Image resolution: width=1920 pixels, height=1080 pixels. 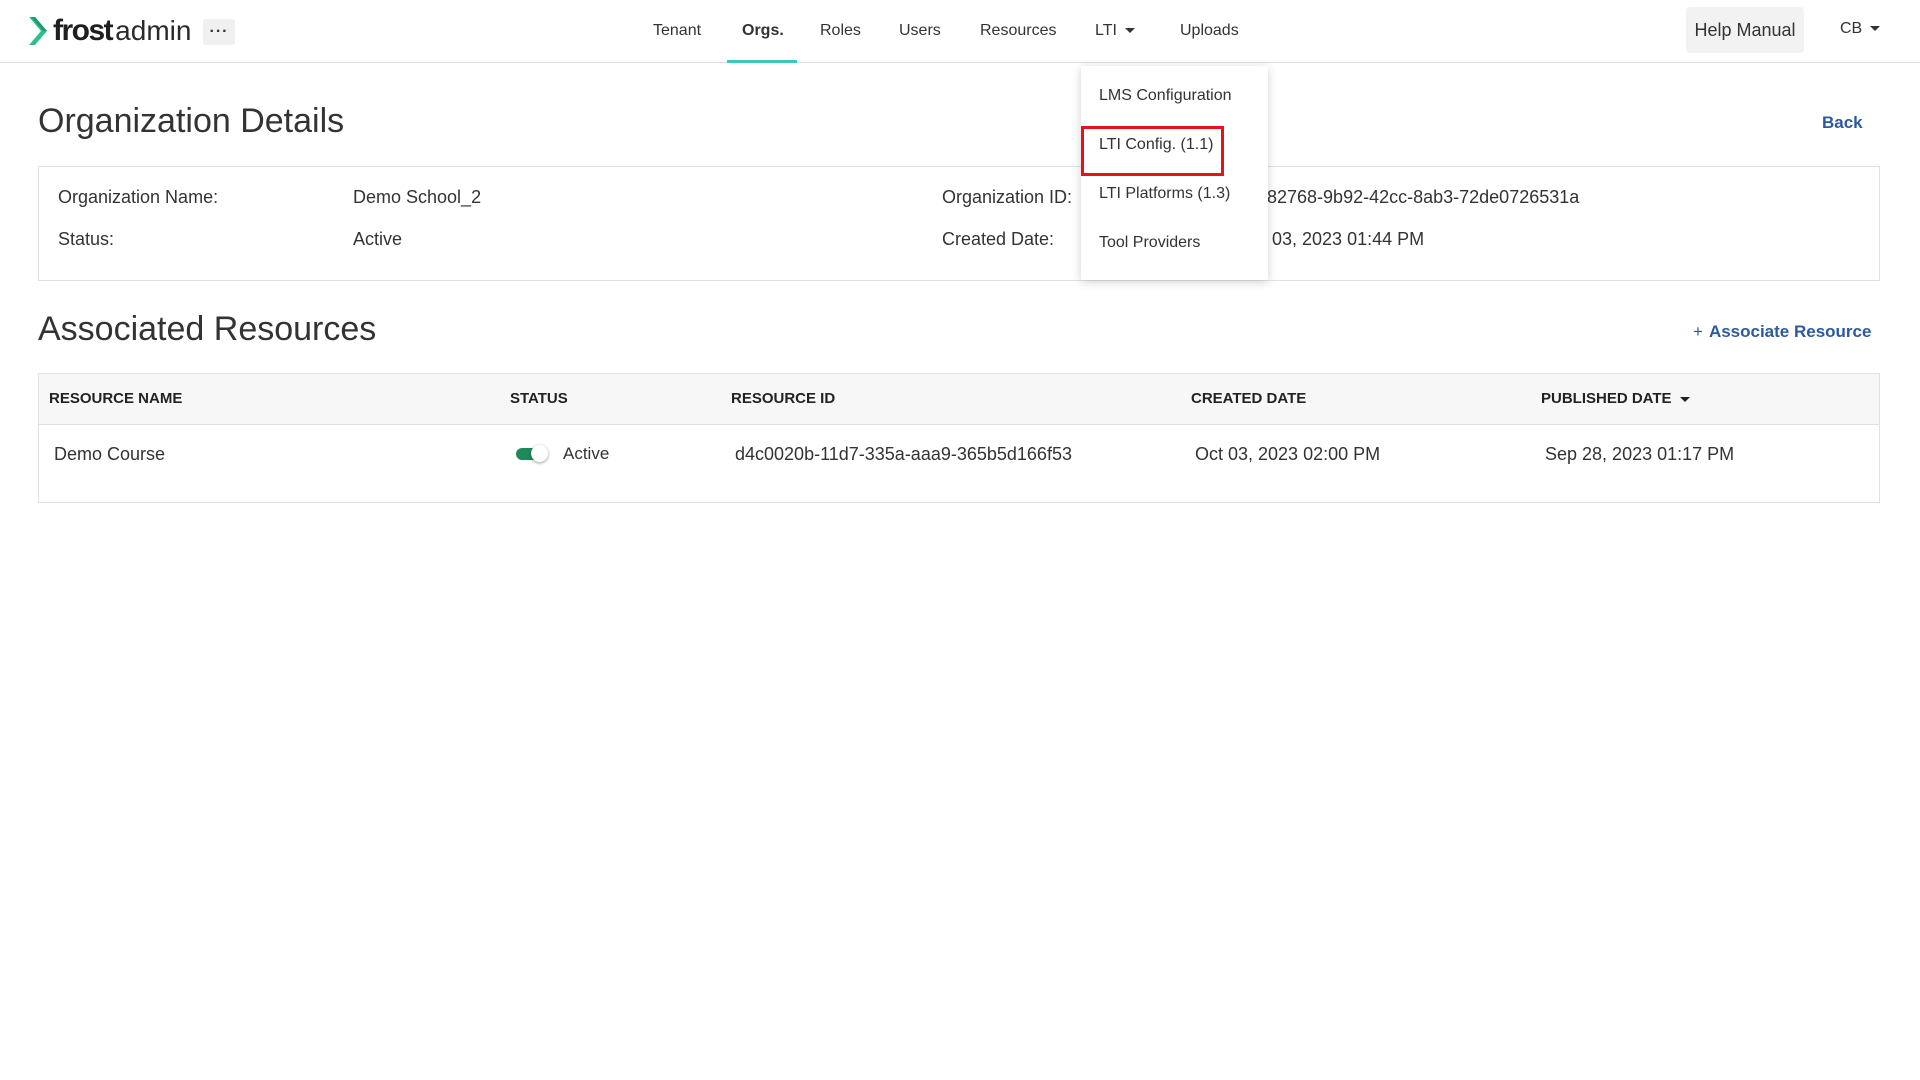 I want to click on toggle-knob, so click(x=539, y=453).